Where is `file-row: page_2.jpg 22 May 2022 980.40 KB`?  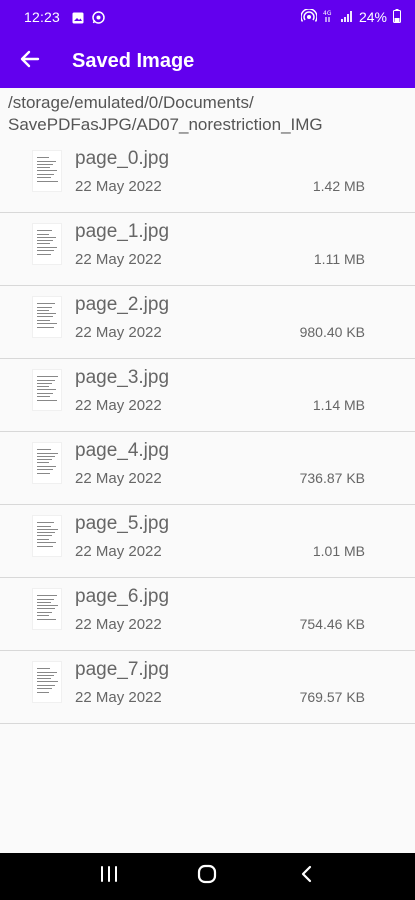 file-row: page_2.jpg 22 May 2022 980.40 KB is located at coordinates (207, 322).